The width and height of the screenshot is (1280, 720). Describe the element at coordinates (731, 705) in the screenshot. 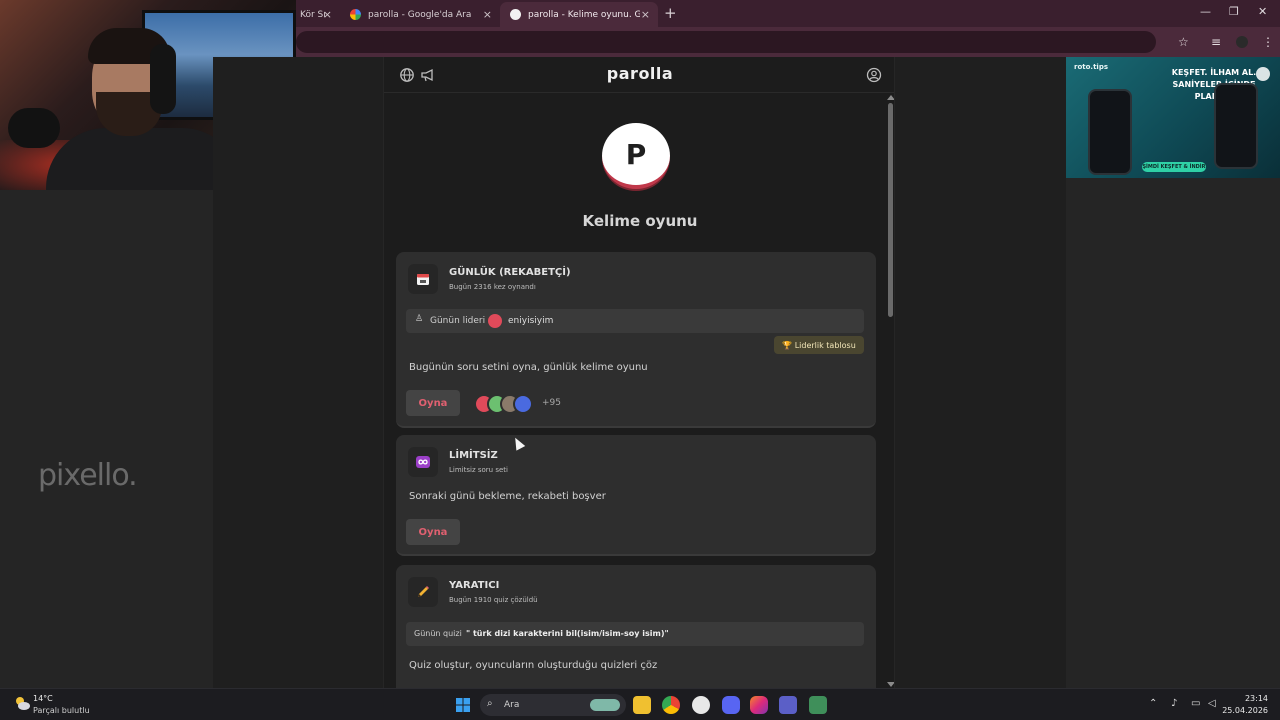

I see `discord-icon` at that location.